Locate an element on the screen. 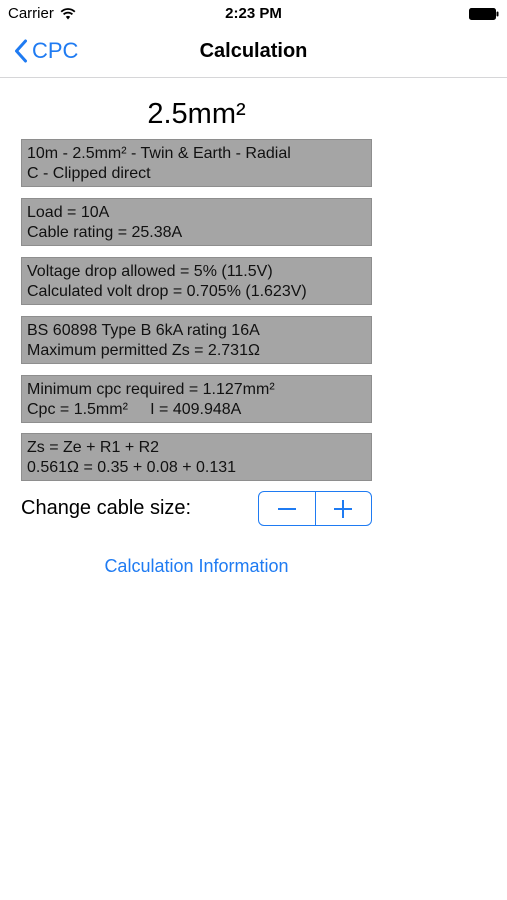 The height and width of the screenshot is (900, 507). minus-icon is located at coordinates (286, 508).